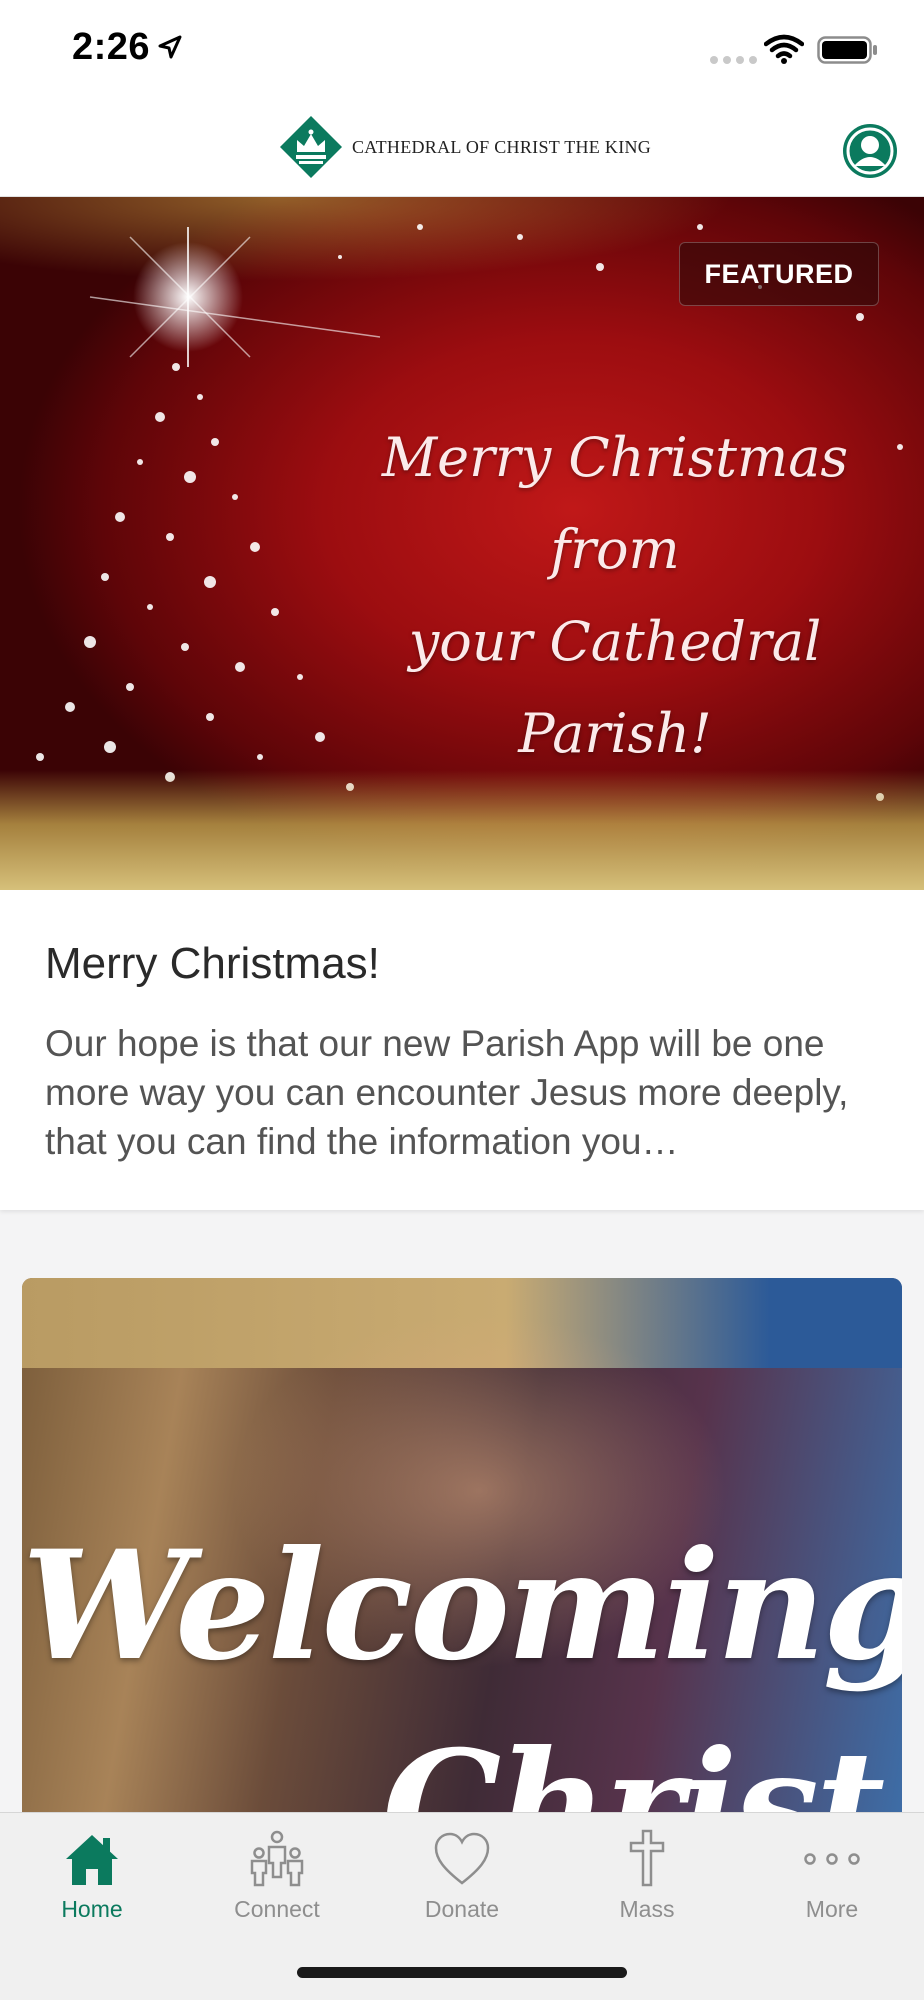 The width and height of the screenshot is (924, 2000). I want to click on crown-diamond-icon, so click(311, 147).